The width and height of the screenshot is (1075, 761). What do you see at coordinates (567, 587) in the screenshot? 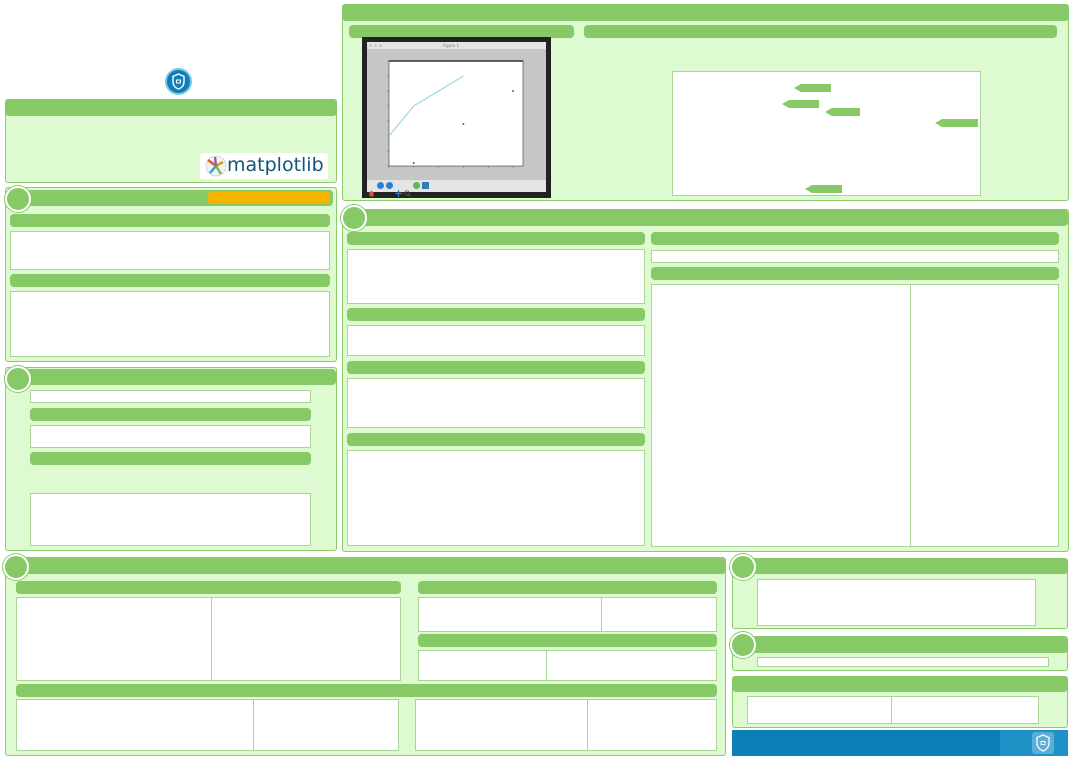
I see `section-5b-header` at bounding box center [567, 587].